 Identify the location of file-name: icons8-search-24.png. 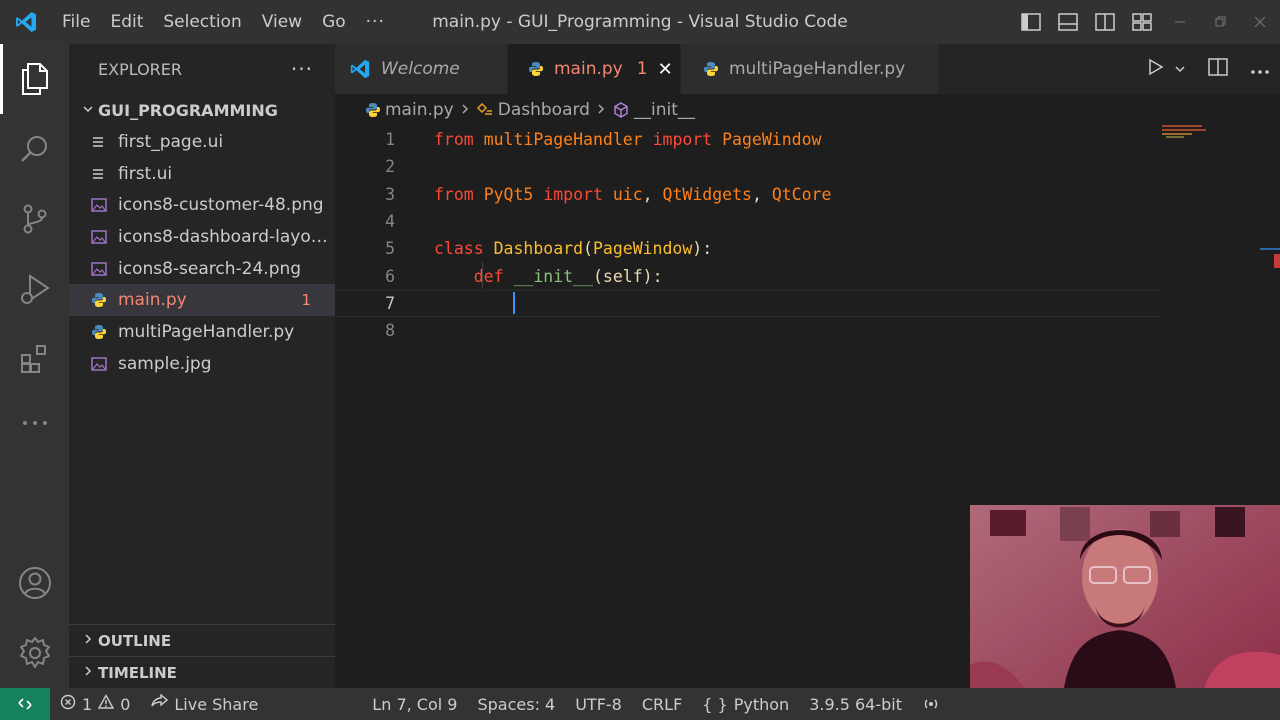
(210, 268).